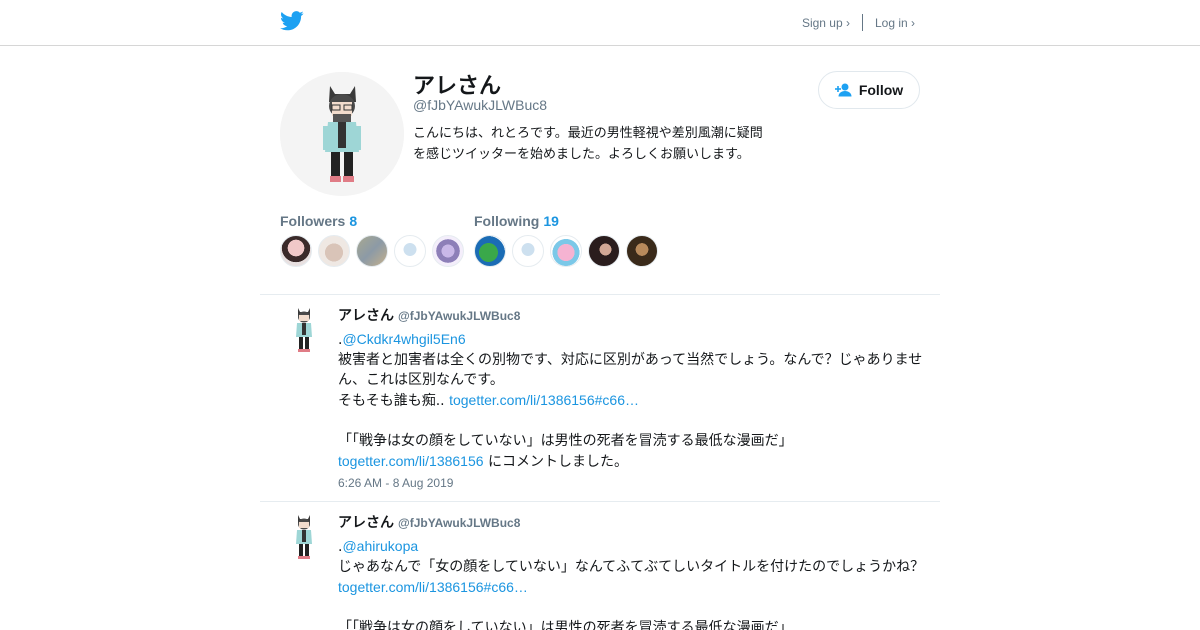 This screenshot has width=1200, height=630. Describe the element at coordinates (403, 339) in the screenshot. I see `mention-link: @Ckdkr4whgil5En6` at that location.